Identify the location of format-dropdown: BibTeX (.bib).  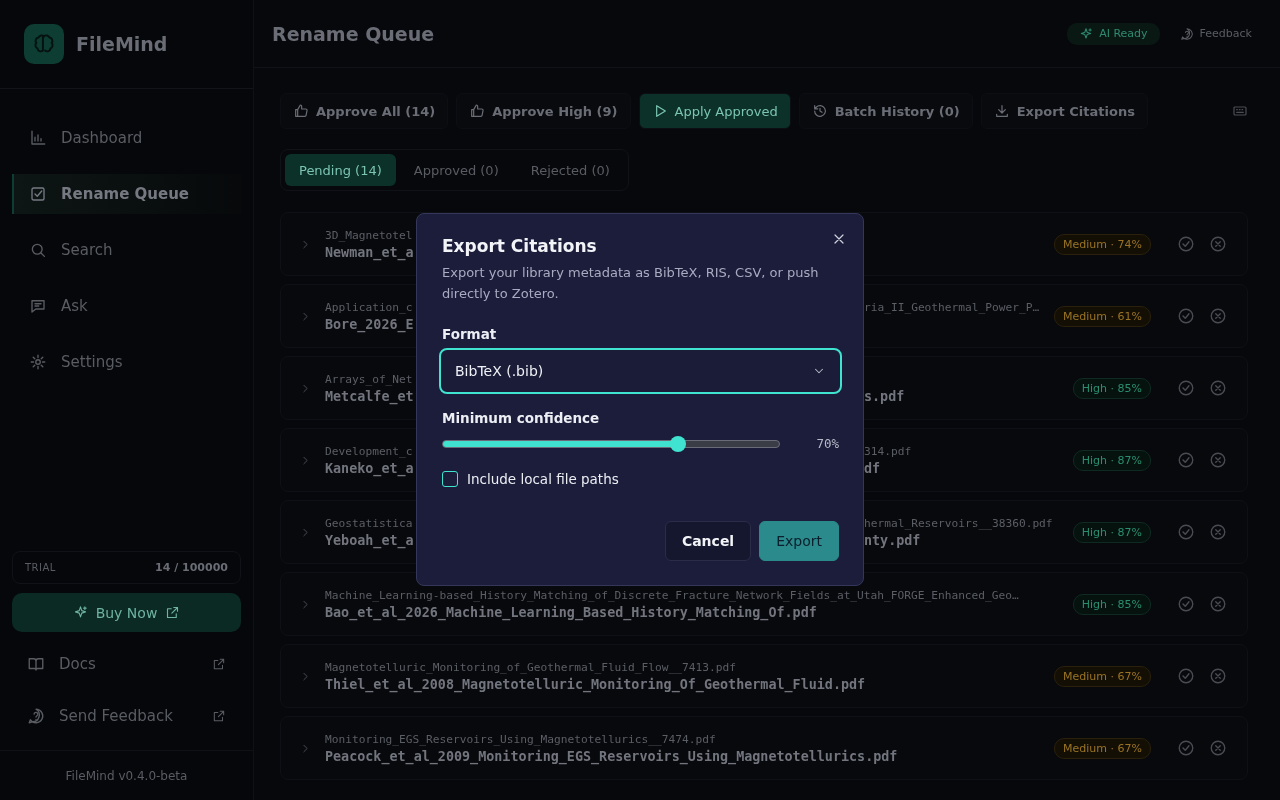
(640, 371).